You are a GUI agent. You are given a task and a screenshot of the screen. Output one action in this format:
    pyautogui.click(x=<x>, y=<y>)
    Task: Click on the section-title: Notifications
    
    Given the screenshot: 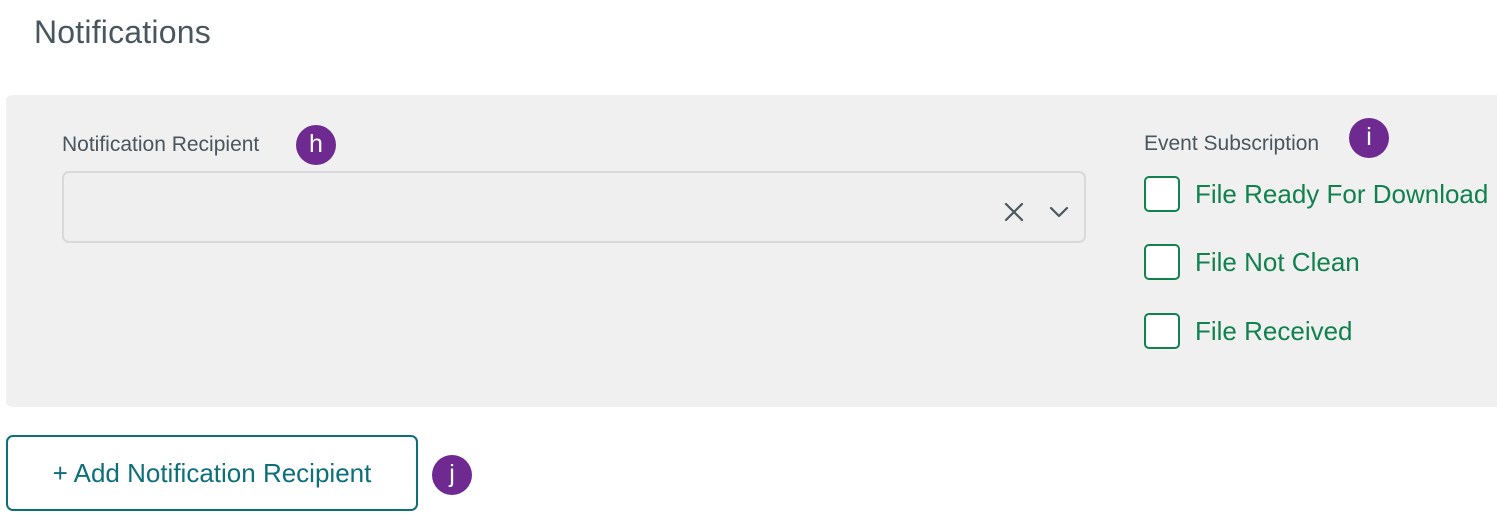 What is the action you would take?
    pyautogui.click(x=122, y=32)
    